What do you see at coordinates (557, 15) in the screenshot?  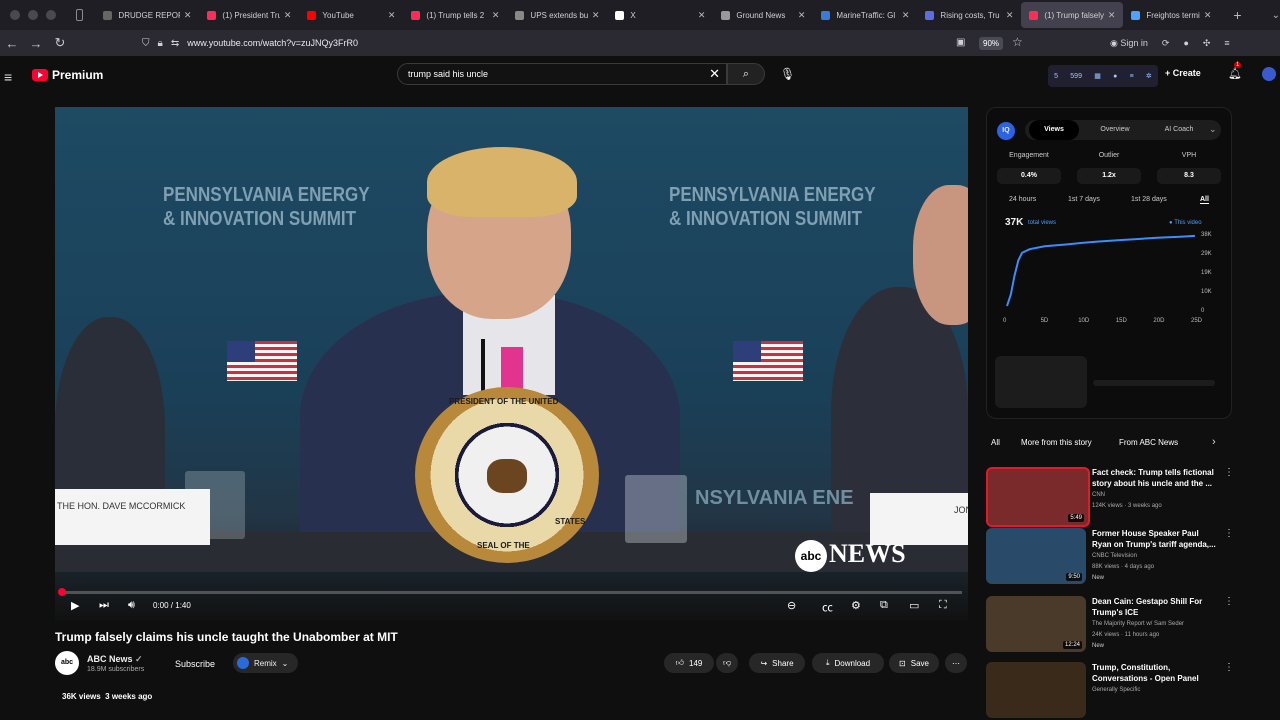 I see `browser-tab: UPS extends buy ✕` at bounding box center [557, 15].